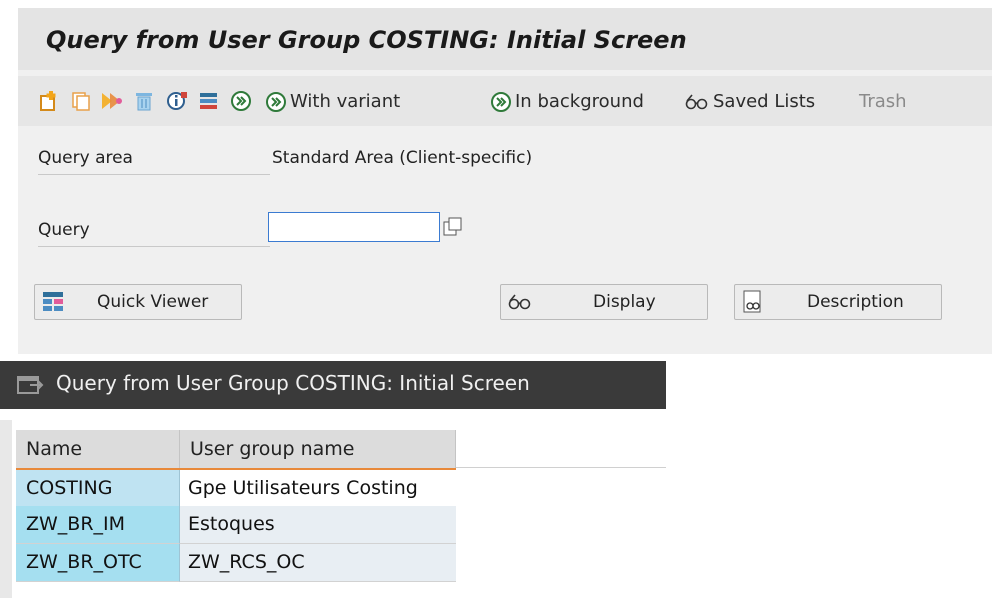  Describe the element at coordinates (6, 509) in the screenshot. I see `popup-left-edge` at that location.